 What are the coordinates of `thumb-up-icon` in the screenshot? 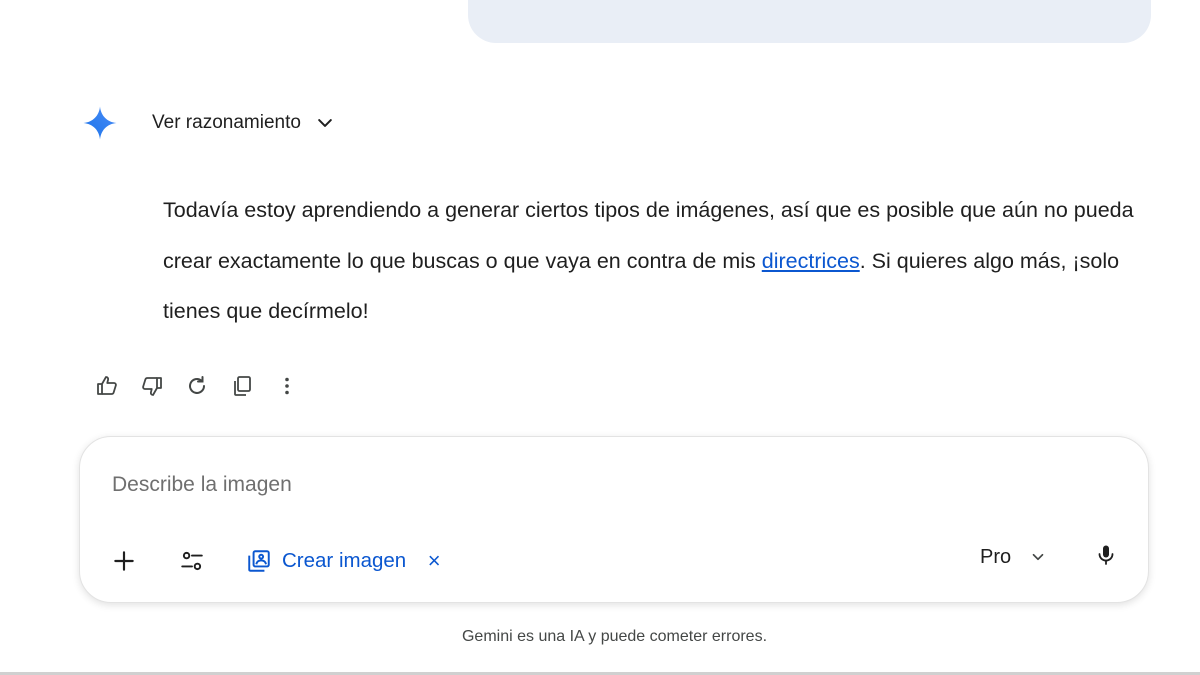 It's located at (106, 385).